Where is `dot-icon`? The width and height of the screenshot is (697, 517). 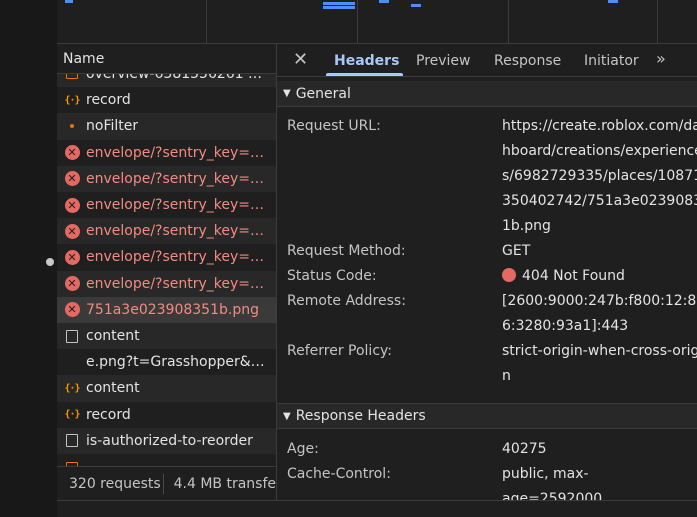
dot-icon is located at coordinates (72, 126).